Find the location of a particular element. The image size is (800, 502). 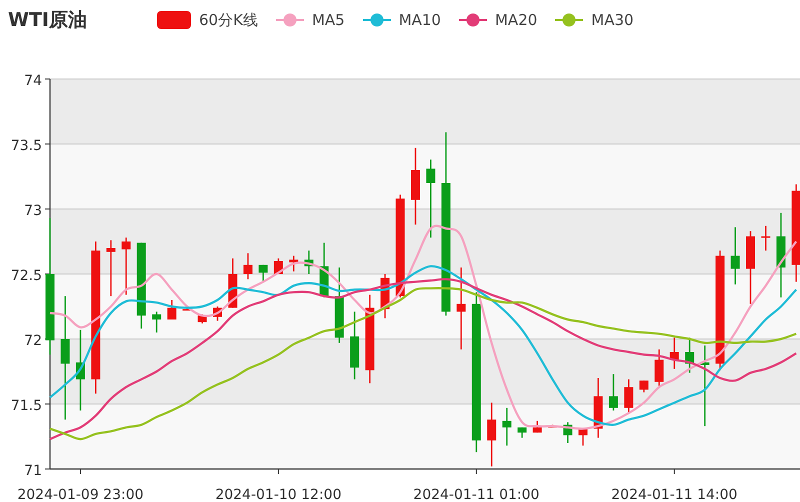

axis-label: 2024-01-10 12:00 is located at coordinates (278, 494).